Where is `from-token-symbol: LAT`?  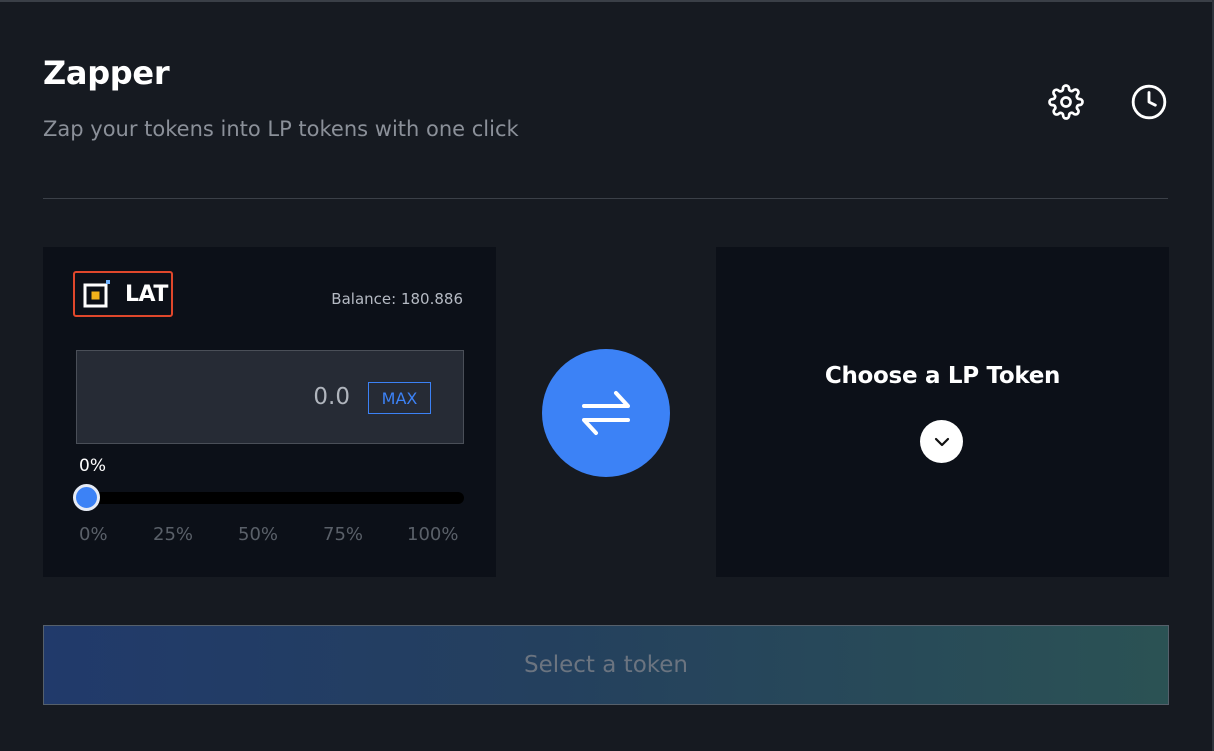 from-token-symbol: LAT is located at coordinates (146, 294).